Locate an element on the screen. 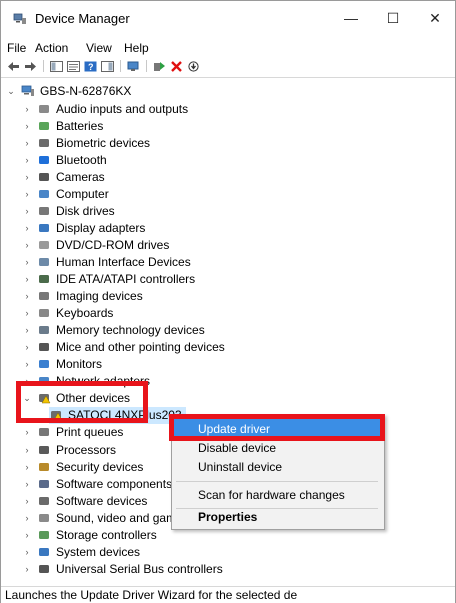  tree-item-label: Bluetooth is located at coordinates (81, 159).